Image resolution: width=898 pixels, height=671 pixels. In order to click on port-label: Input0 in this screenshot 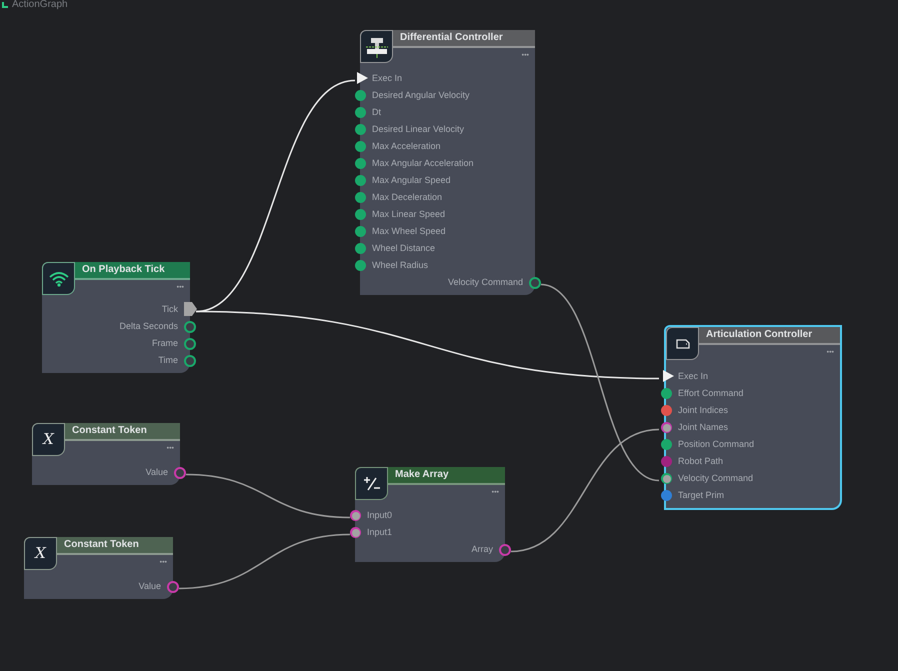, I will do `click(379, 515)`.